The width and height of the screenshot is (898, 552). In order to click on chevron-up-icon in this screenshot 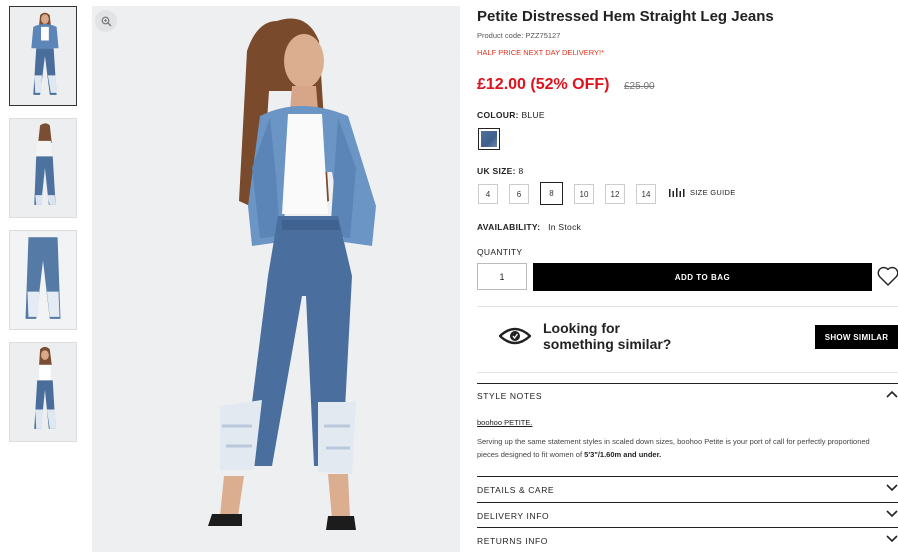, I will do `click(892, 394)`.